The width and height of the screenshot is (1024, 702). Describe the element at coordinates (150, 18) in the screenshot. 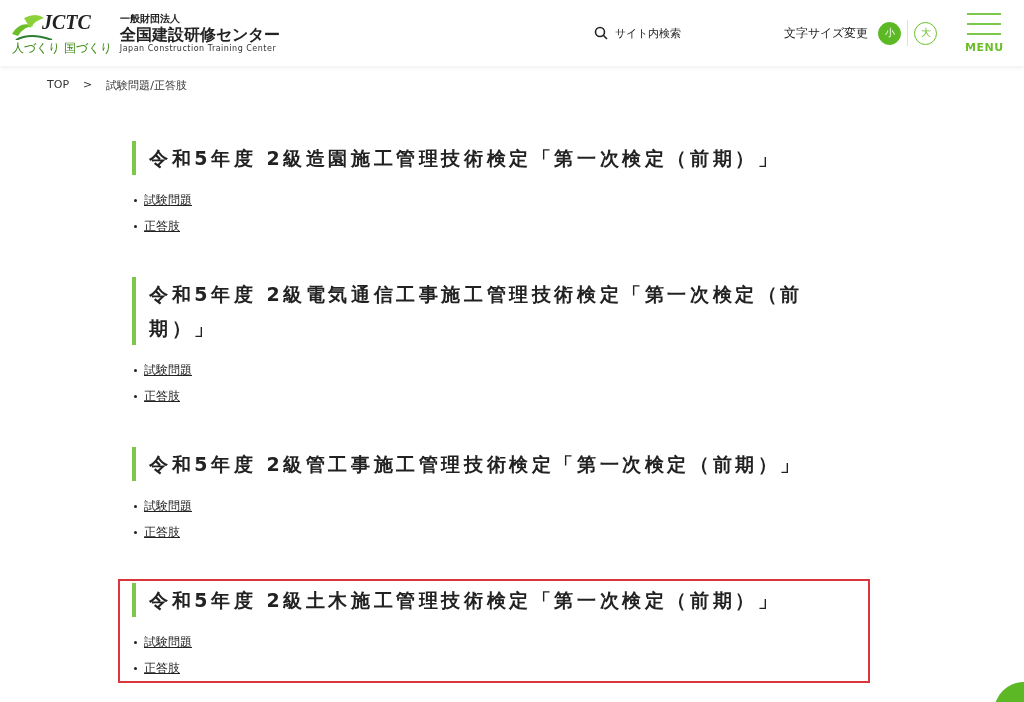

I see `org-type: 一般財団法人` at that location.